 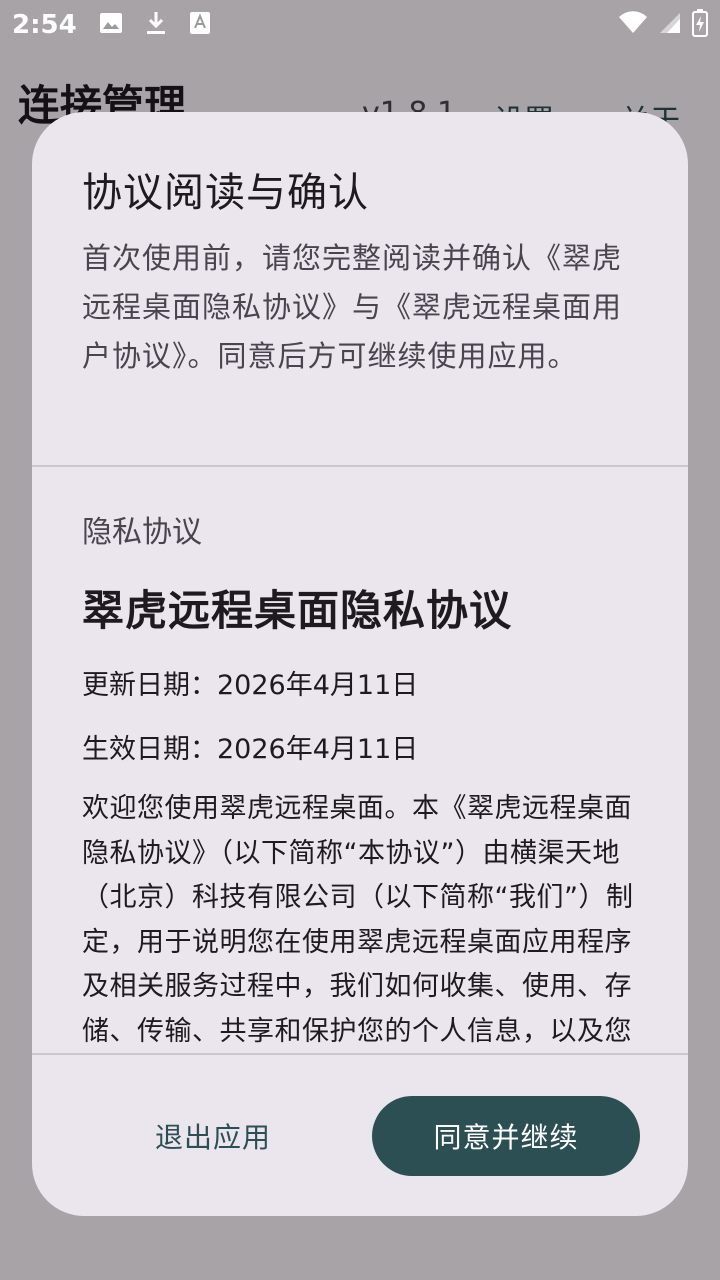 What do you see at coordinates (250, 685) in the screenshot?
I see `updated-date: 更新日期：2026年4月11日` at bounding box center [250, 685].